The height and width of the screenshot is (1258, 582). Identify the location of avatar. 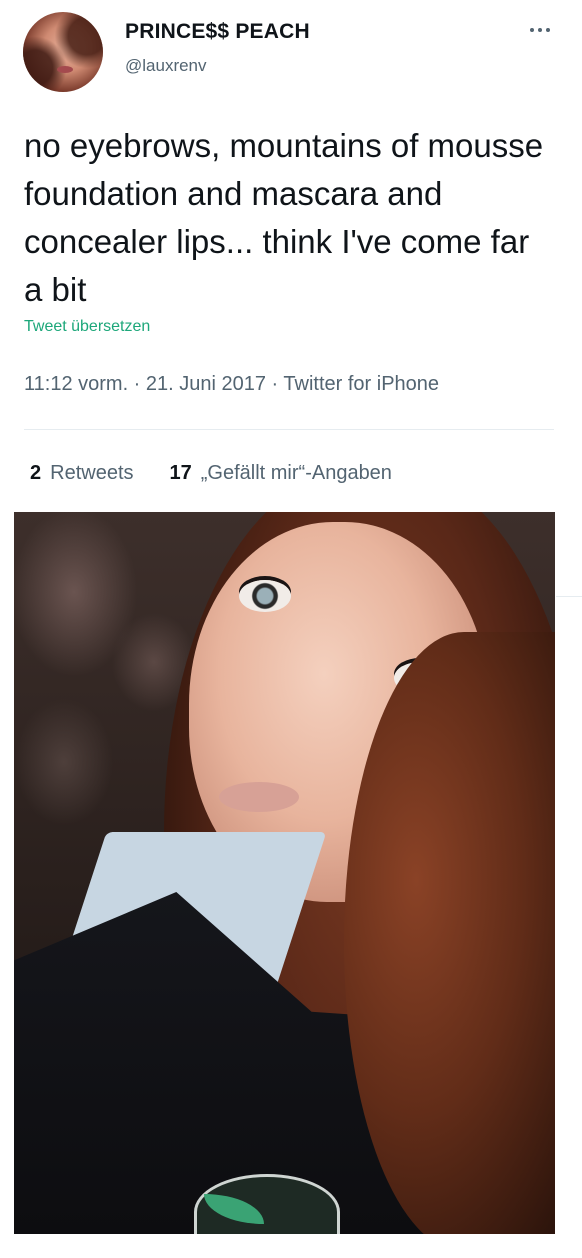
(63, 52).